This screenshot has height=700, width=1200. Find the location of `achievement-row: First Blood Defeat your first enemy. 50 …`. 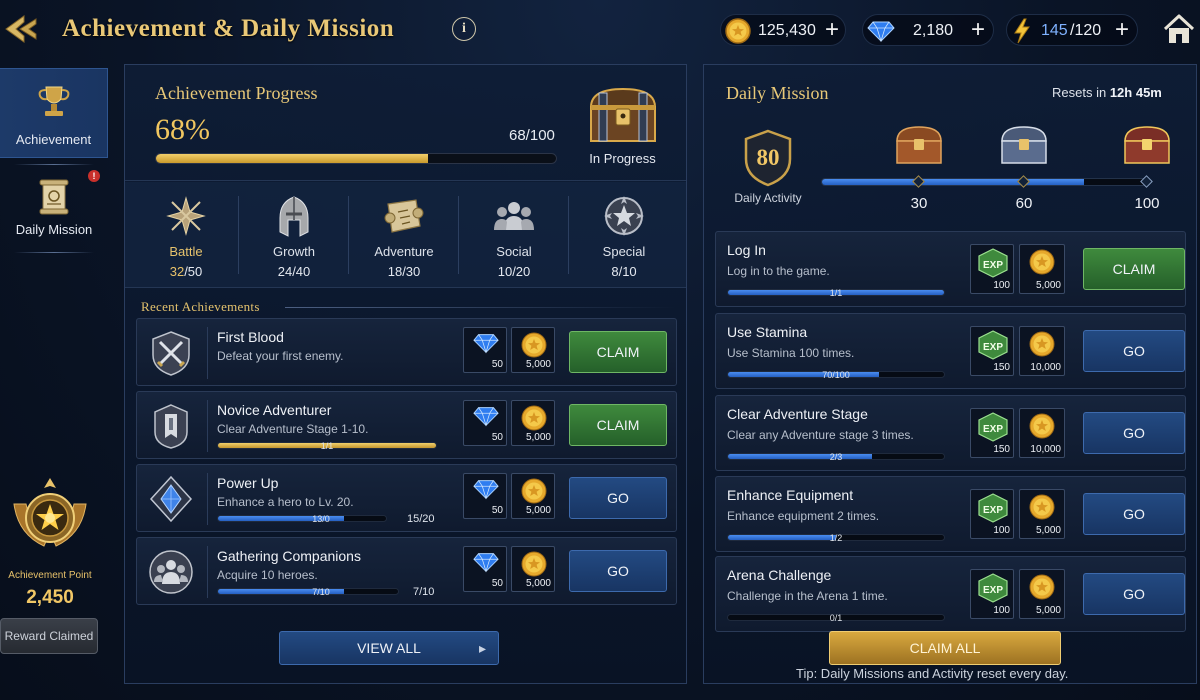

achievement-row: First Blood Defeat your first enemy. 50 … is located at coordinates (406, 352).